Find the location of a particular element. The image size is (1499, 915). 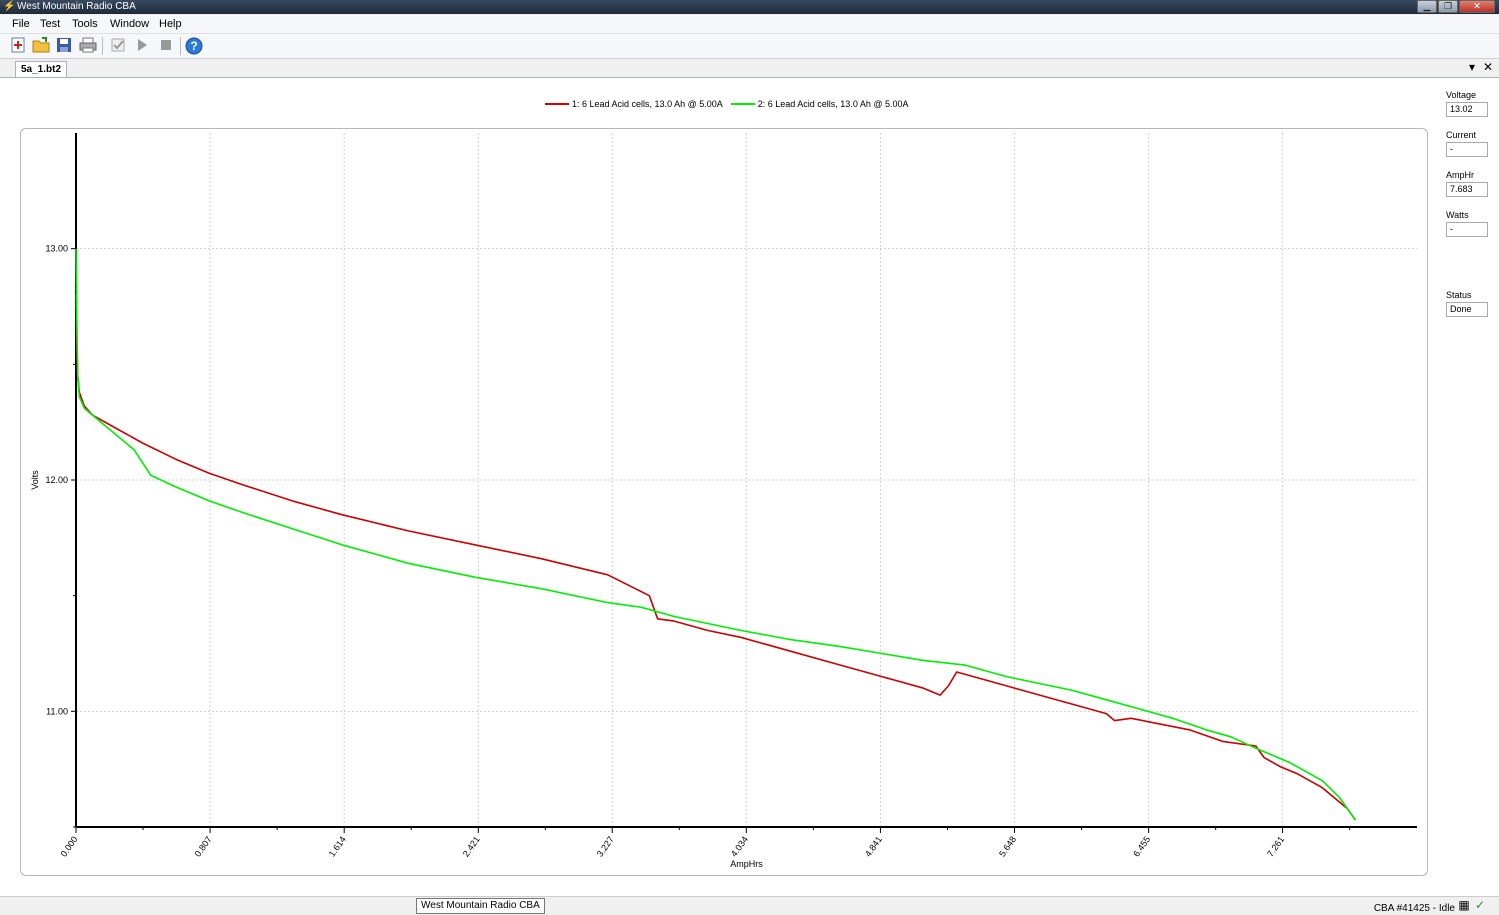

amphr-readout: AmpHr 7.683 is located at coordinates (1467, 183).